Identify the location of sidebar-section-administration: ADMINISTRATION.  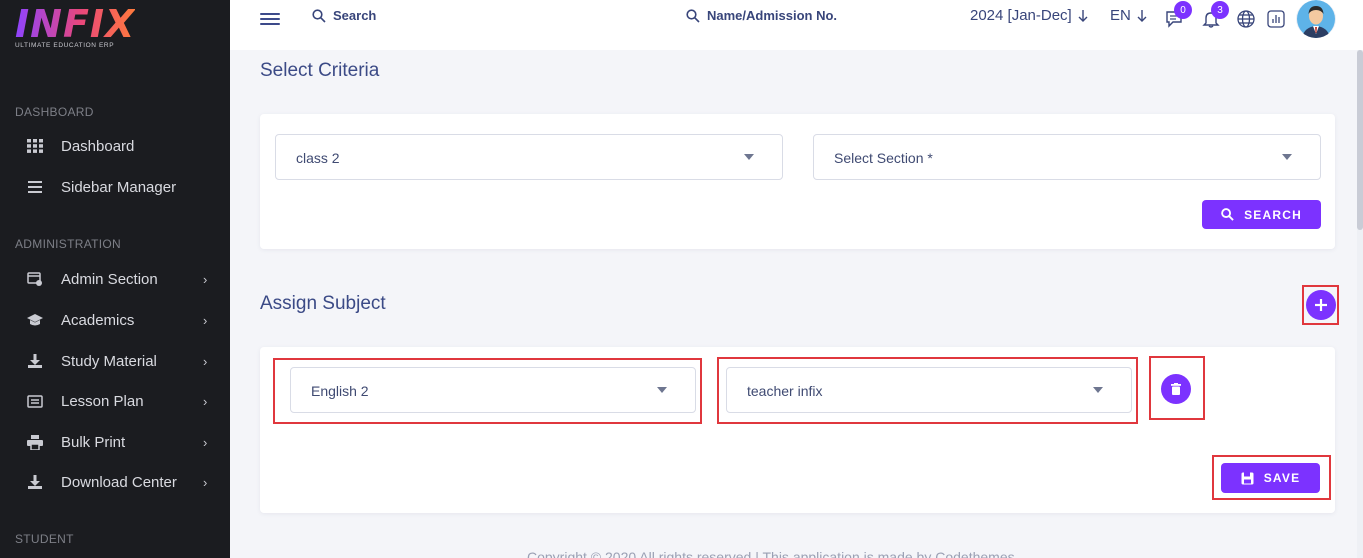
(68, 244).